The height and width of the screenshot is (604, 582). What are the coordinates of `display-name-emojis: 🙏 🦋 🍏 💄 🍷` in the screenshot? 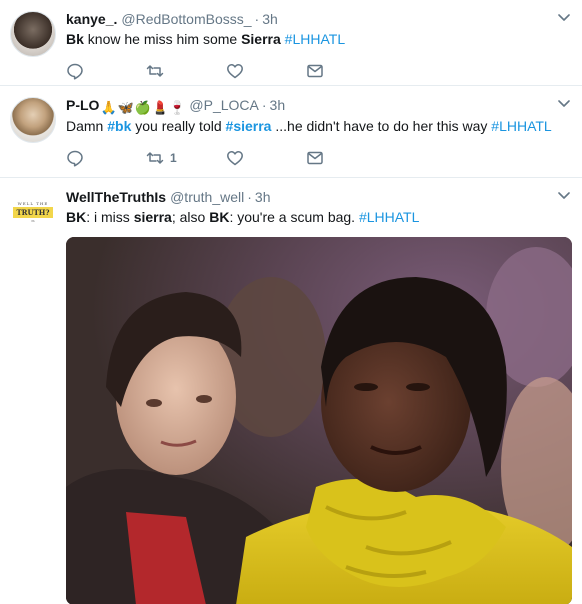 It's located at (142, 108).